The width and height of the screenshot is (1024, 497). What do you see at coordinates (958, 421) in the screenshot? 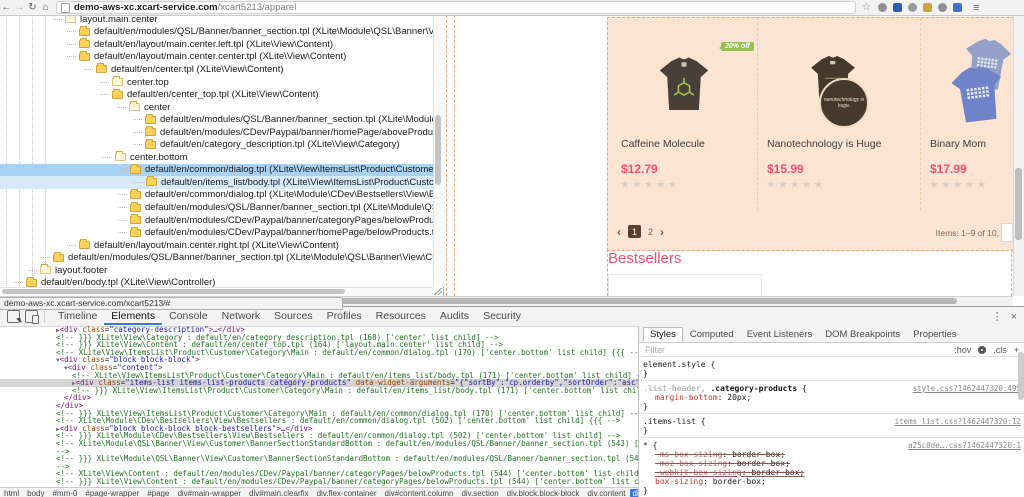
I see `stylesheet-source-link: items_list.css?1462447320:12` at bounding box center [958, 421].